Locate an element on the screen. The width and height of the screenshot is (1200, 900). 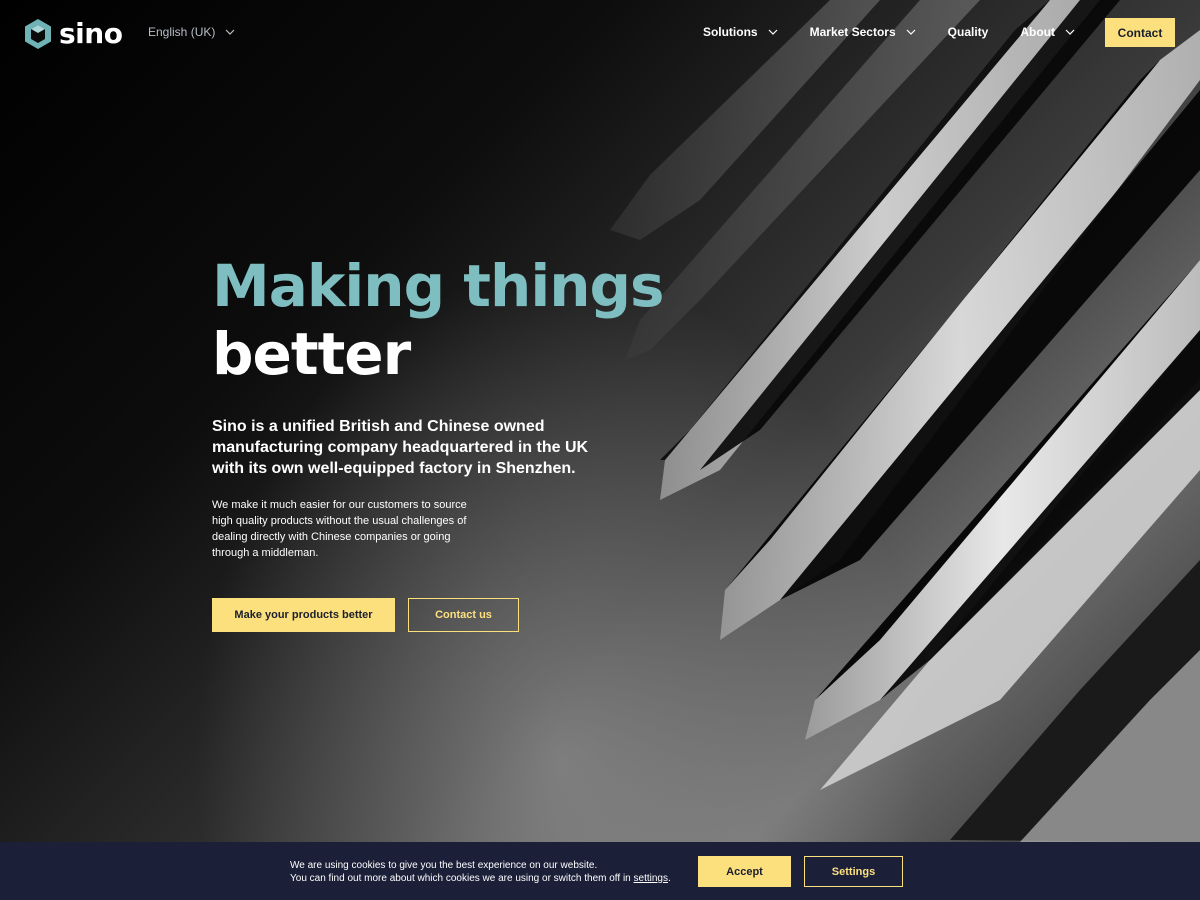
language-selector: English (UK) is located at coordinates (191, 32).